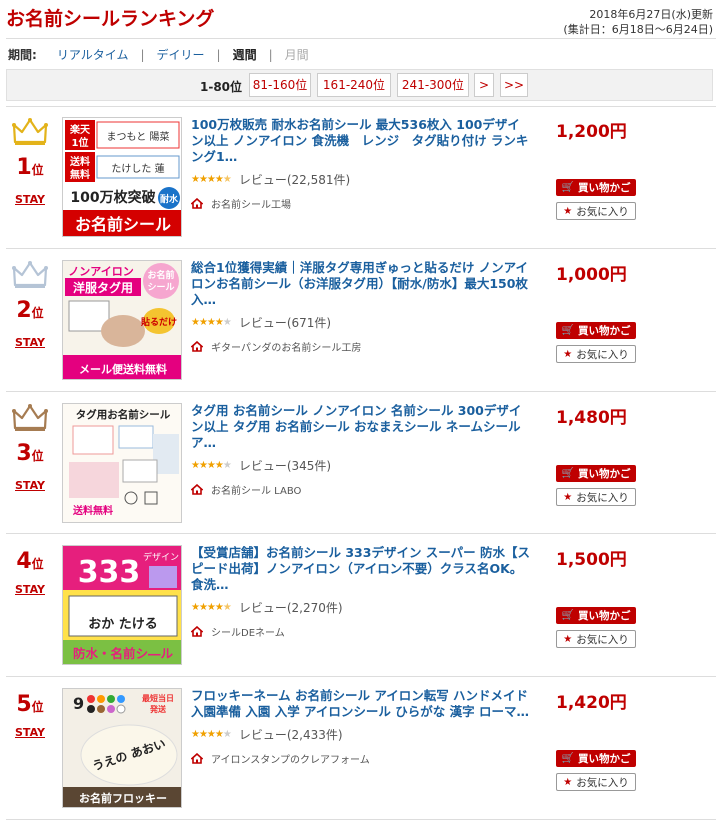  Describe the element at coordinates (361, 533) in the screenshot. I see `divider` at that location.